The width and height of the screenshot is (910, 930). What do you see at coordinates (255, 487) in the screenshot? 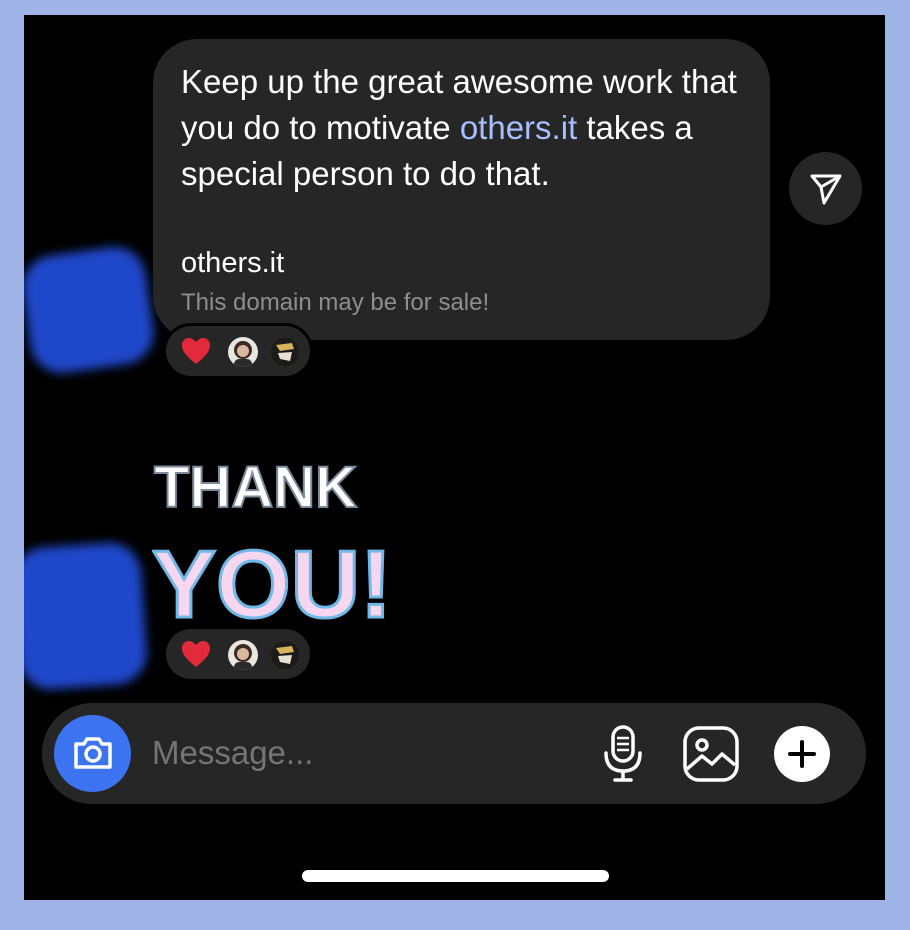
I see `sticker-line-1: THANK` at bounding box center [255, 487].